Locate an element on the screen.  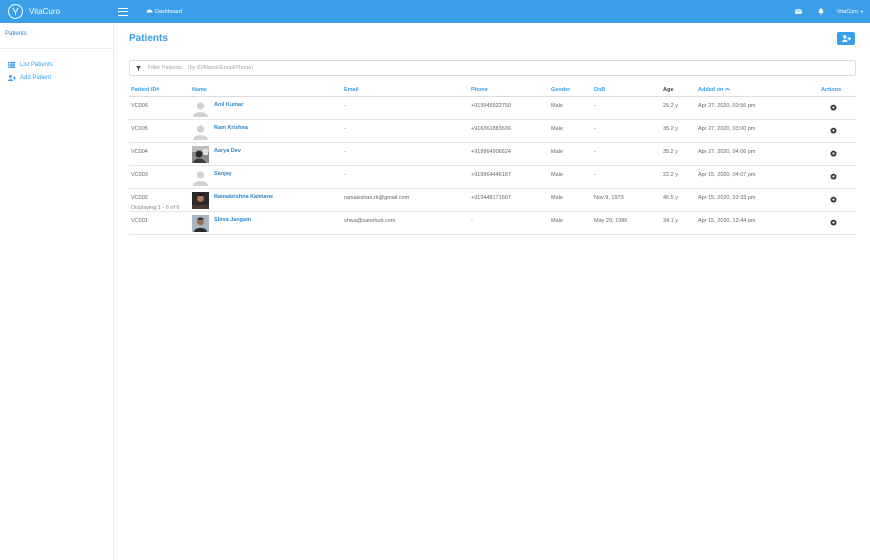
cell-name: Sanjay is located at coordinates (223, 174).